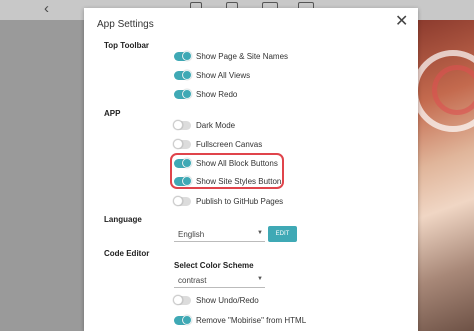  Describe the element at coordinates (219, 280) in the screenshot. I see `color-scheme-select: contrast ▼` at that location.